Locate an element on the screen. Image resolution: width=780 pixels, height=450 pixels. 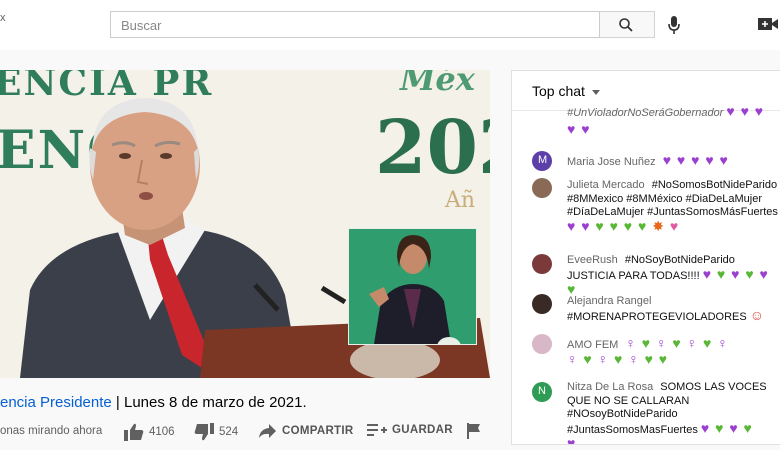
chat-author: Maria Jose Nuñez is located at coordinates (611, 162).